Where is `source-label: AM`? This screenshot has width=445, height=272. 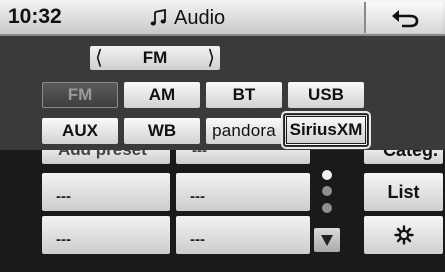
source-label: AM is located at coordinates (162, 94).